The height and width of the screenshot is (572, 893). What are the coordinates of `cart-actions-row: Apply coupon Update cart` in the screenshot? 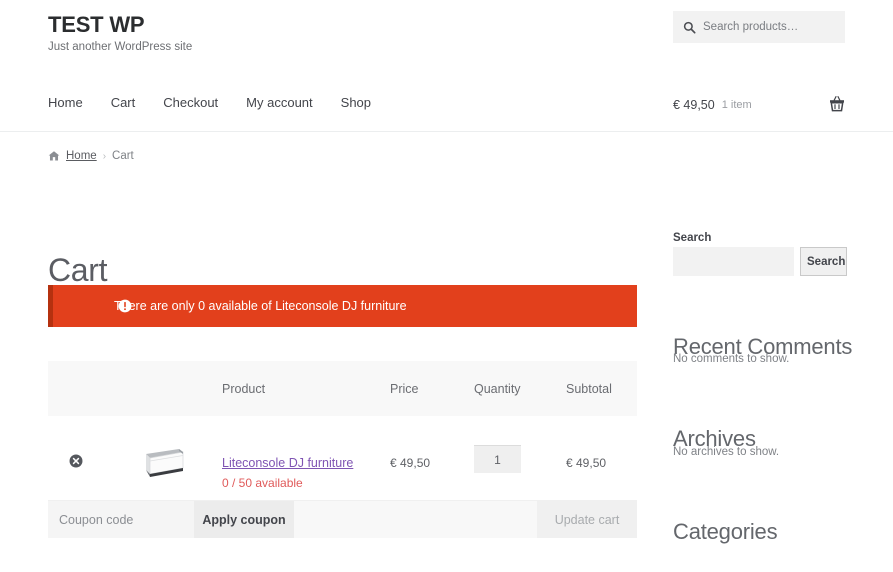 It's located at (342, 519).